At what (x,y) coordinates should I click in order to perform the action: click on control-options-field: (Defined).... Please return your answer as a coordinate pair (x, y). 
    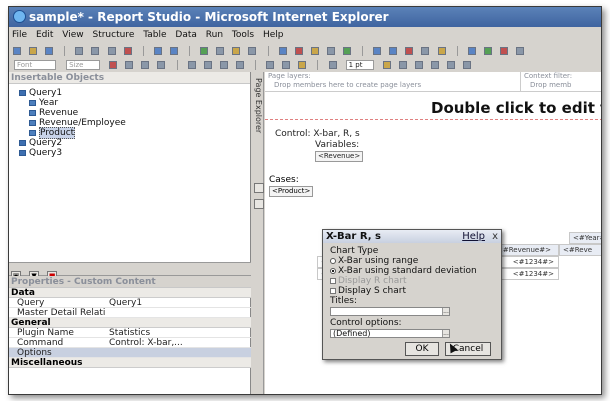
    Looking at the image, I should click on (390, 333).